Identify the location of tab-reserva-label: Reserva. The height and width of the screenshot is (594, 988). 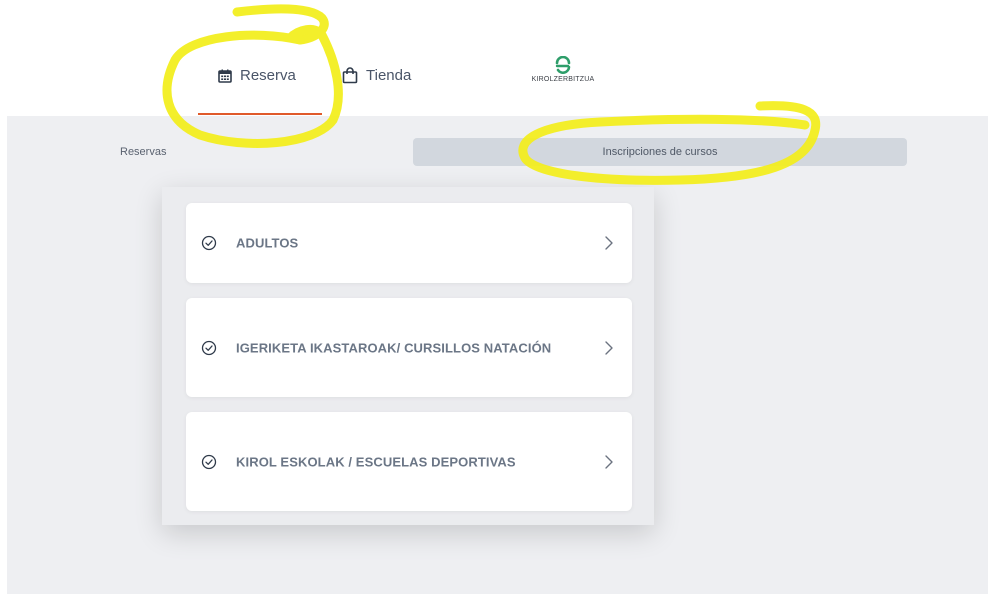
(268, 75).